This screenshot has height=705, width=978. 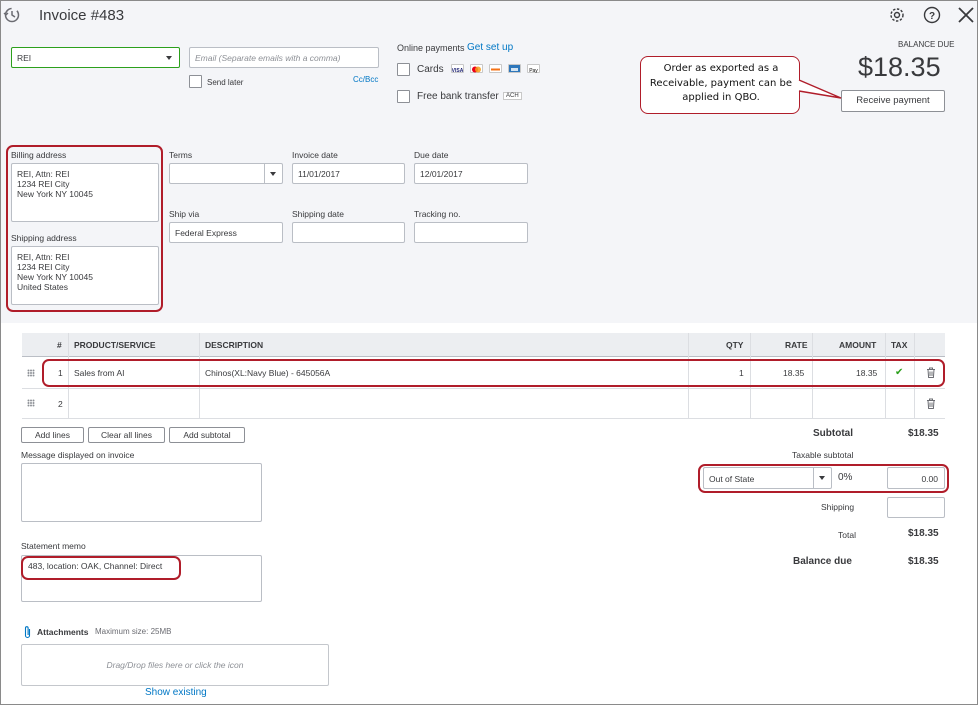 What do you see at coordinates (43, 267) in the screenshot?
I see `shipping-line-2: 1234 REI City` at bounding box center [43, 267].